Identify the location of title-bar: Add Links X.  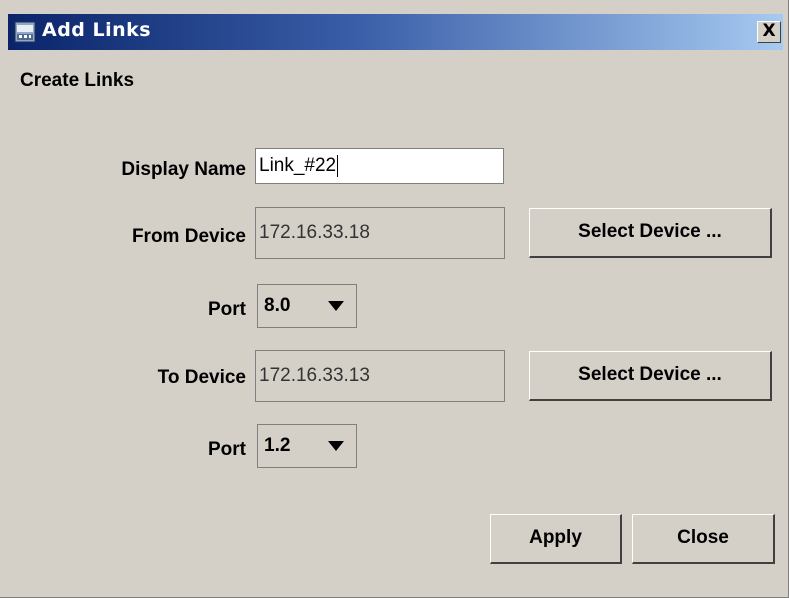
(395, 32).